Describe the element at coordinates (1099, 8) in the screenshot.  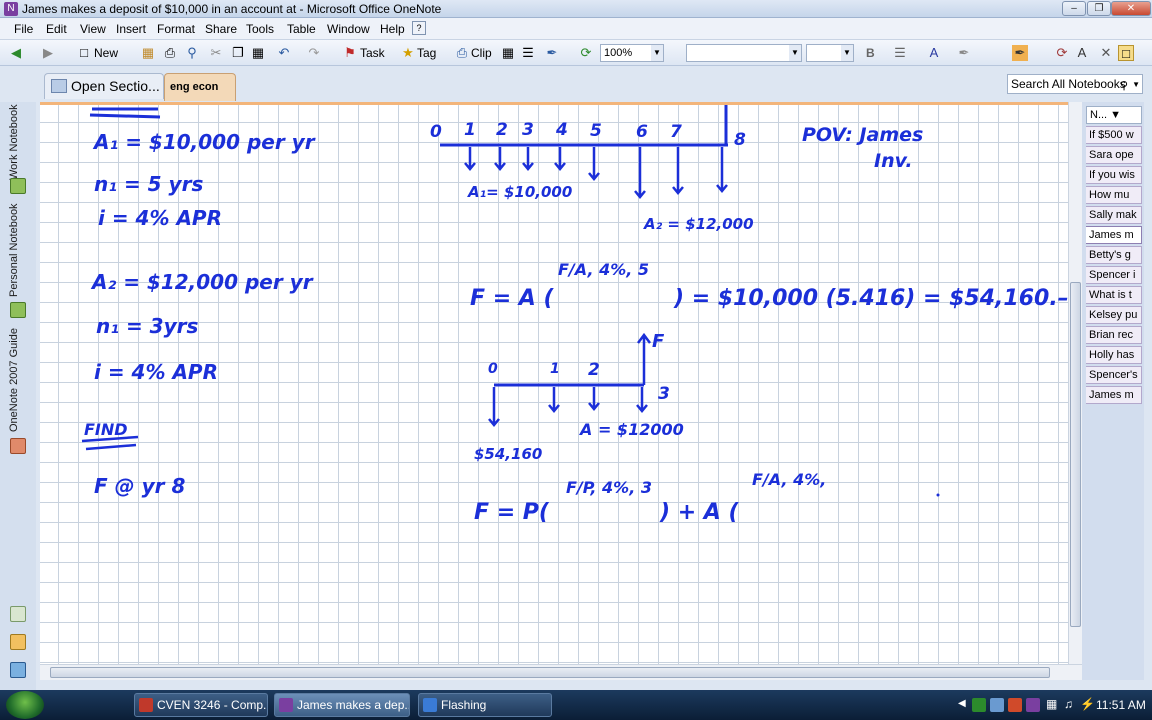
I see `restore-button: ❐` at that location.